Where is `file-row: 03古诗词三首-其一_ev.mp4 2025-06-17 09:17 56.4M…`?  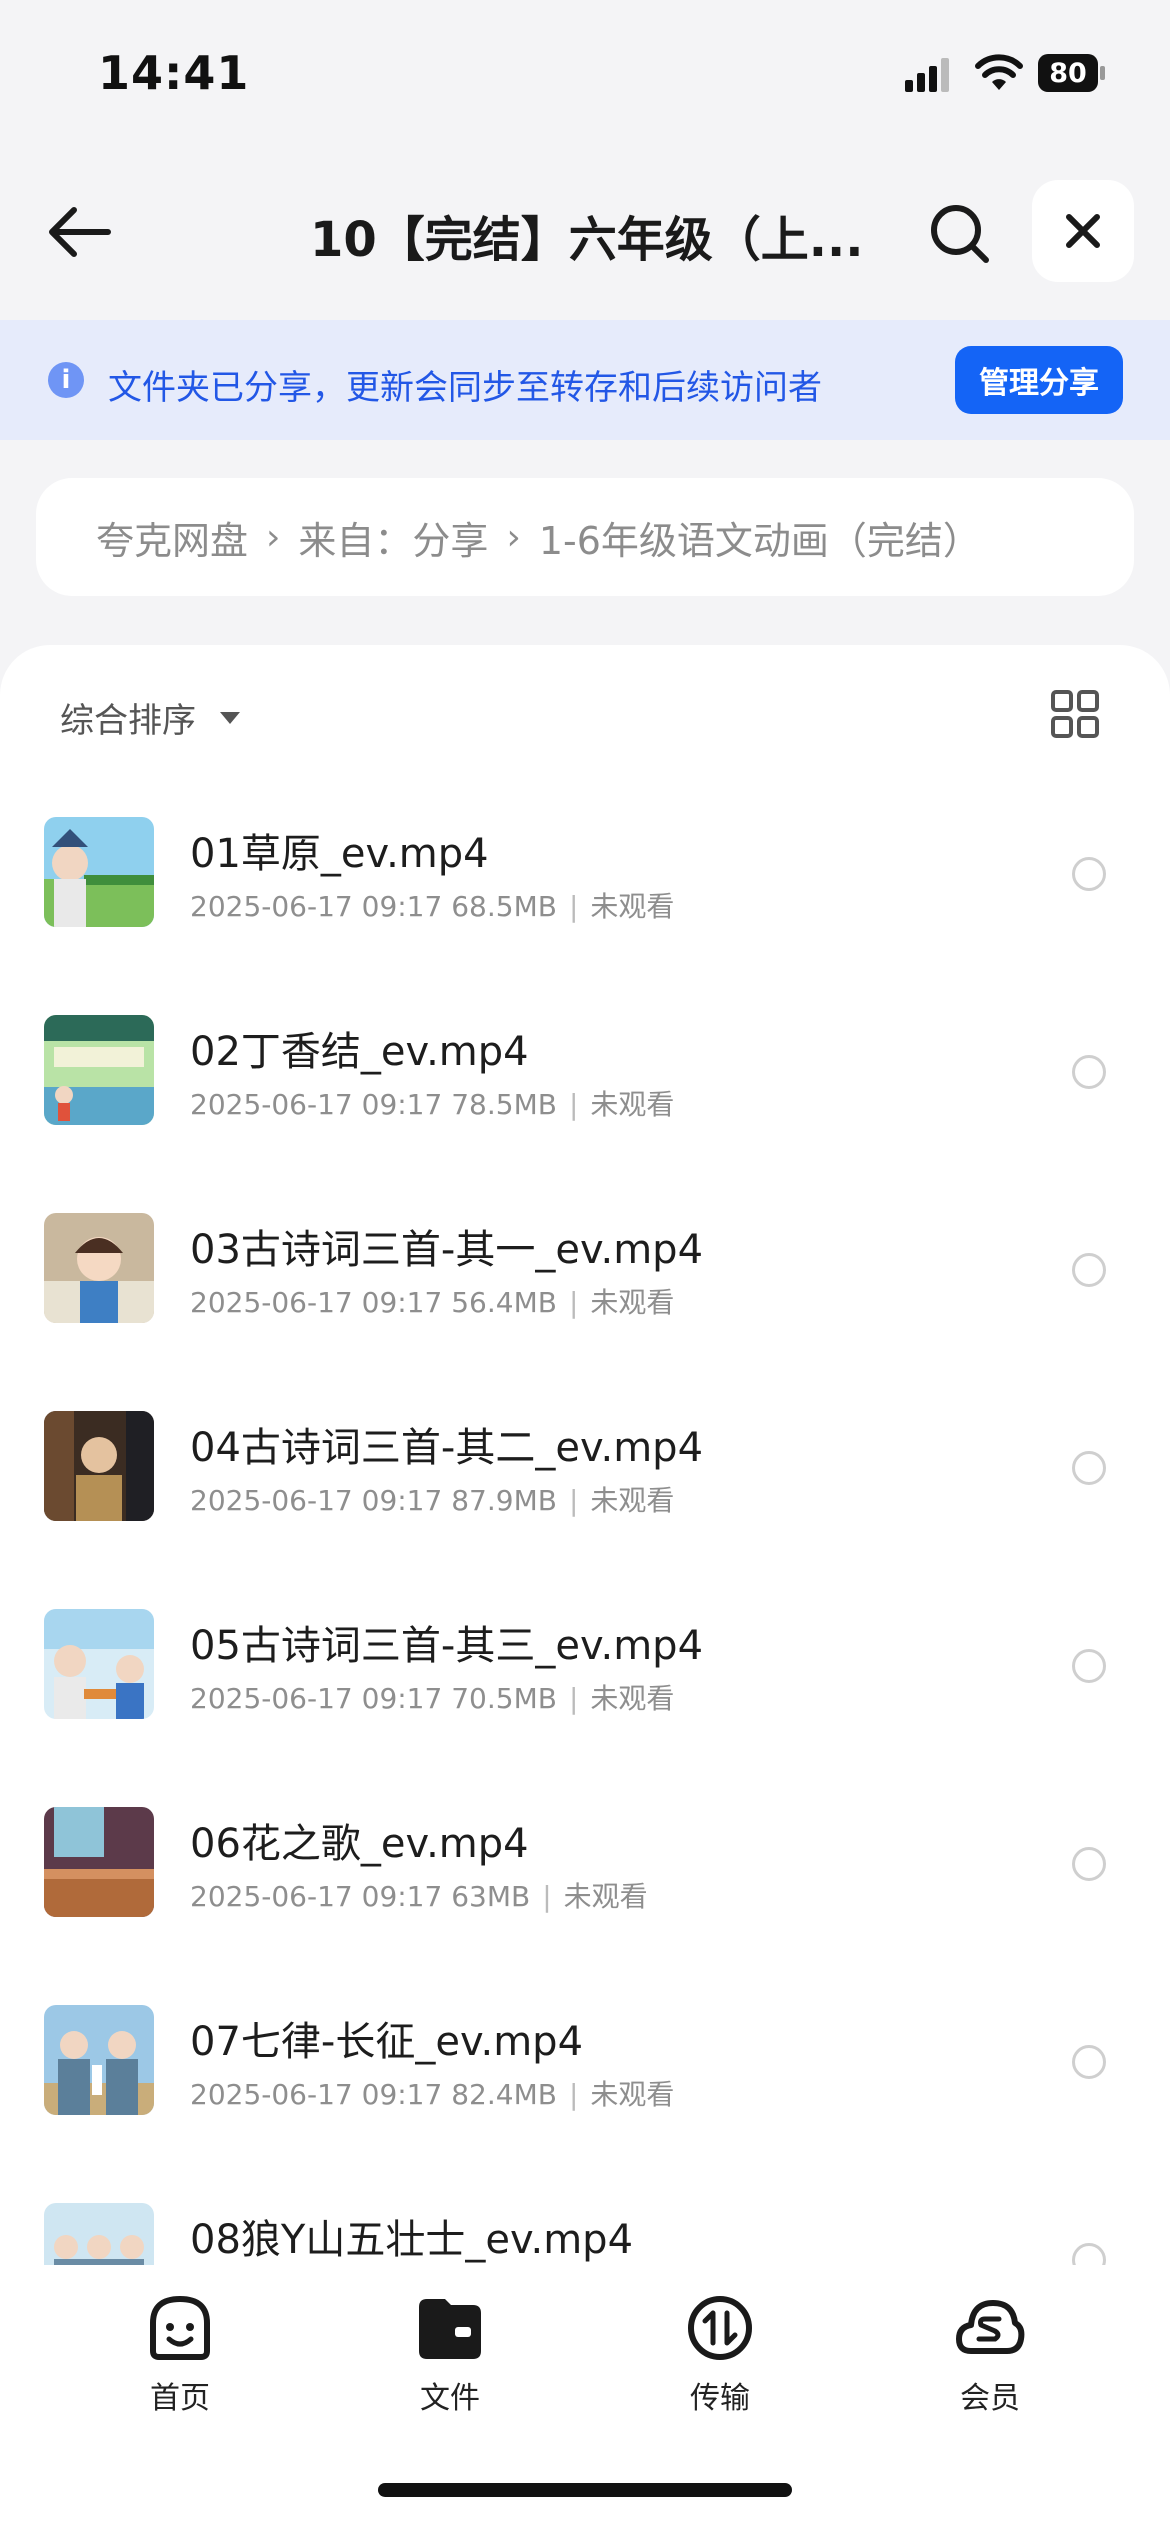 file-row: 03古诗词三首-其一_ev.mp4 2025-06-17 09:17 56.4M… is located at coordinates (585, 1290).